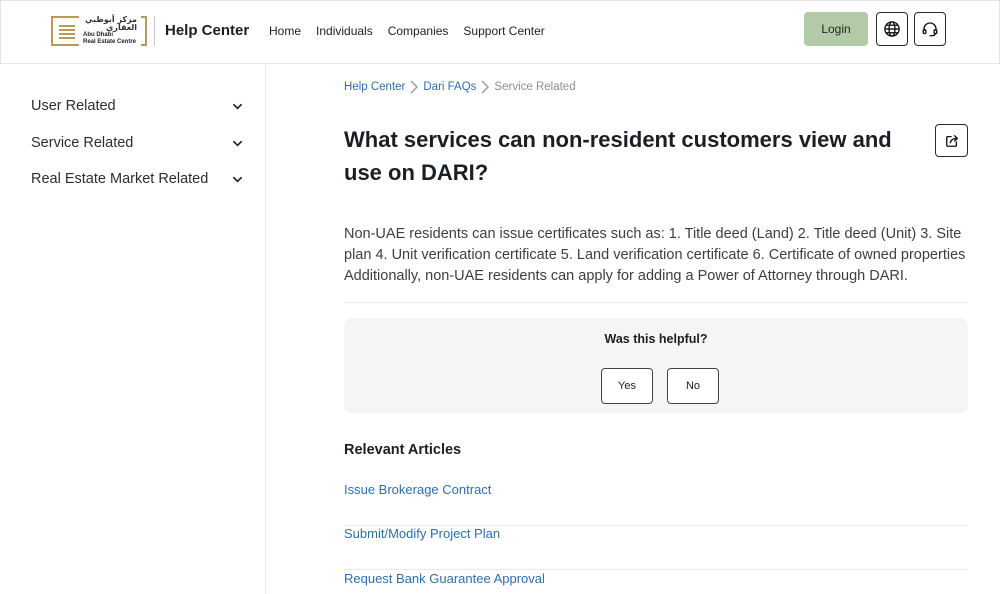 This screenshot has width=1000, height=594. What do you see at coordinates (422, 533) in the screenshot?
I see `relevant-article-link: Submit/Modify Project Plan` at bounding box center [422, 533].